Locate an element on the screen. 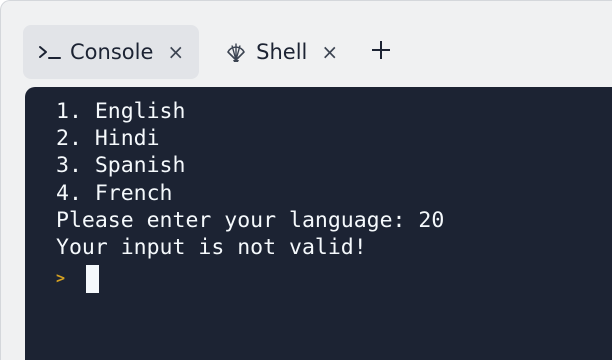 This screenshot has height=360, width=612. console-line: Please enter your language: 20 is located at coordinates (250, 220).